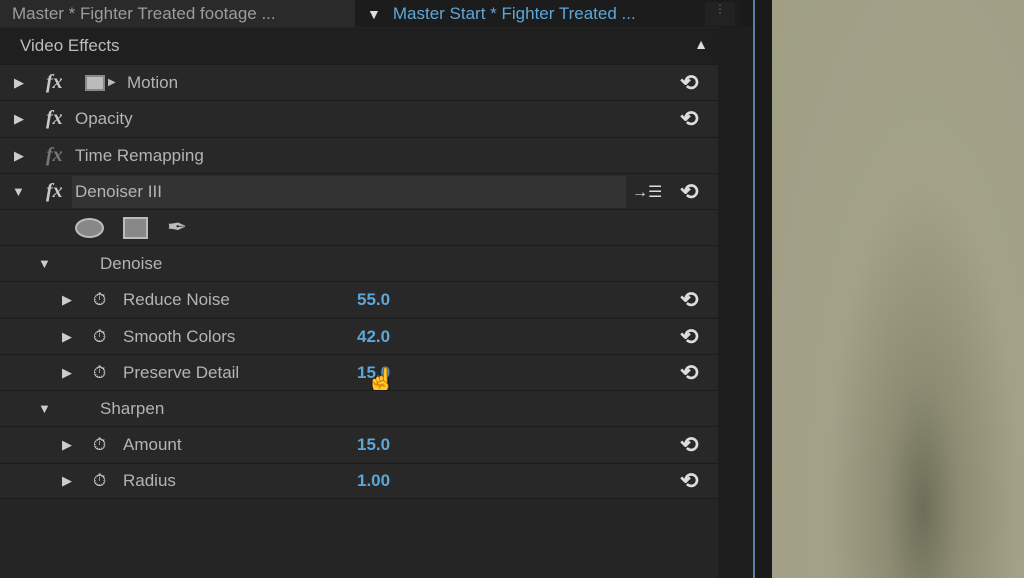  What do you see at coordinates (135, 227) in the screenshot?
I see `rectangle-mask-icon` at bounding box center [135, 227].